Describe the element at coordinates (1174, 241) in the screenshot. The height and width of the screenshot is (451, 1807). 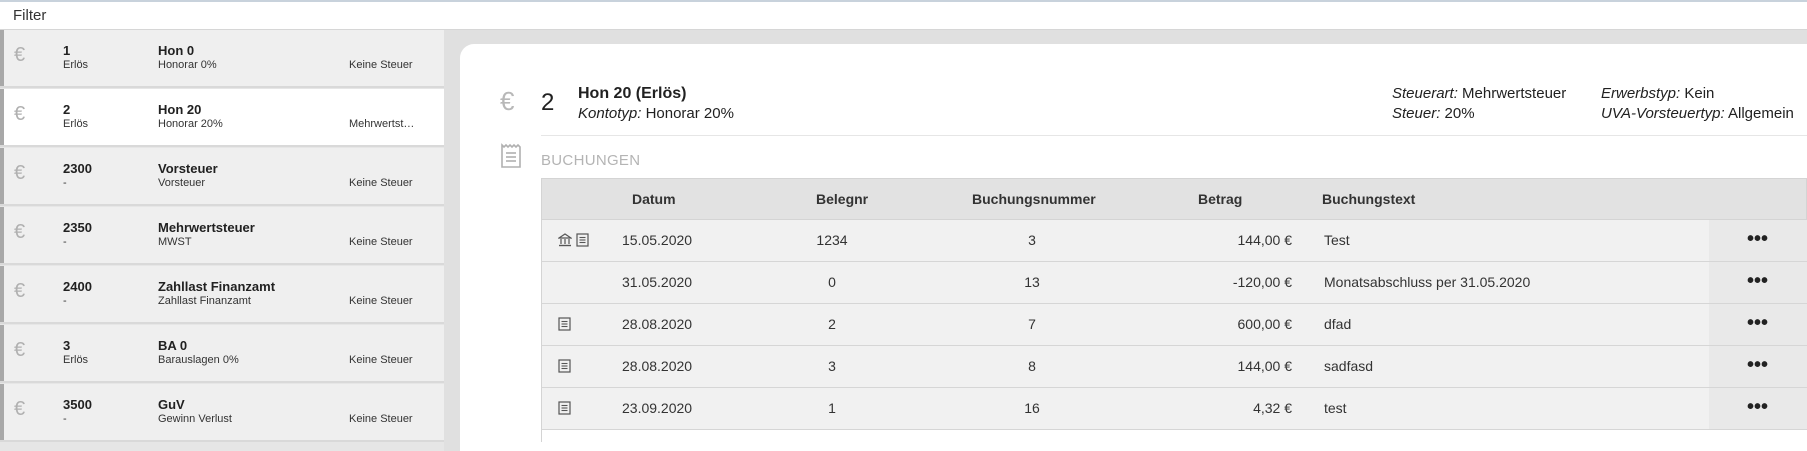
I see `table-row: 15.05.2020 1234 3 144,00 € Test •••` at that location.